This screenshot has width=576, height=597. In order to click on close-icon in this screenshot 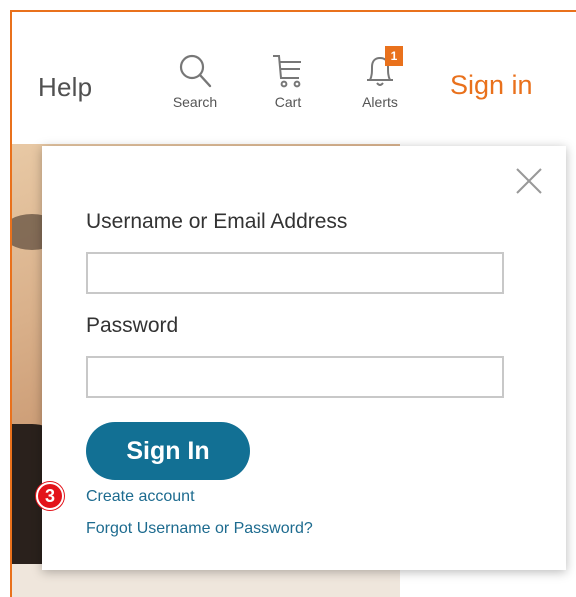, I will do `click(529, 181)`.